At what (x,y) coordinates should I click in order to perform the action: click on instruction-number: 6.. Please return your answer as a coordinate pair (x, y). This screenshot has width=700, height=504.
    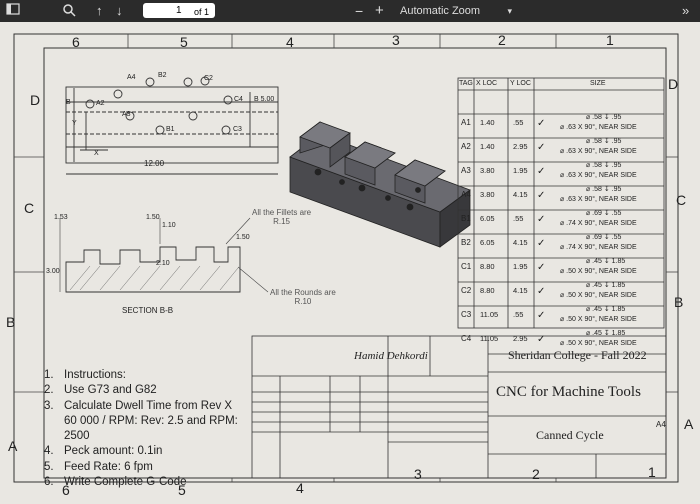
    Looking at the image, I should click on (49, 482).